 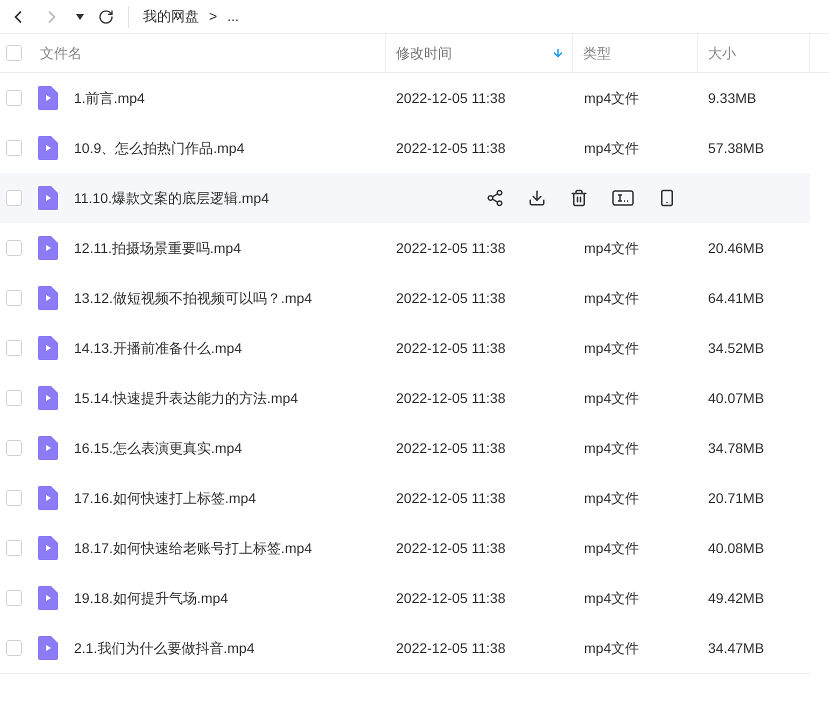 I want to click on file-name: 14.13.开播前准备什么.mp4, so click(x=158, y=348).